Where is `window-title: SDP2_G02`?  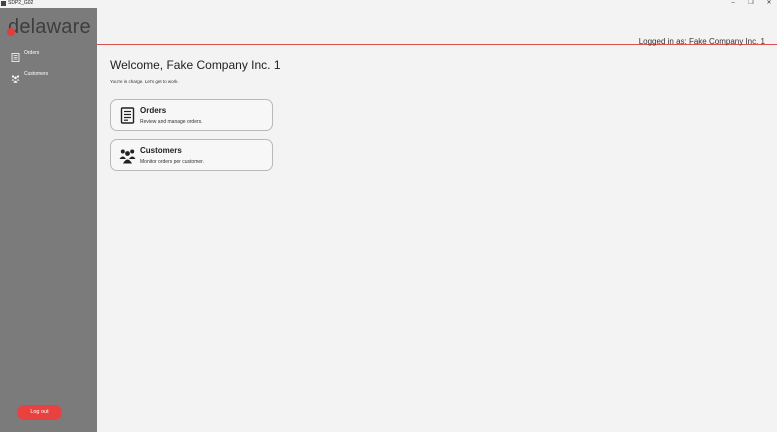 window-title: SDP2_G02 is located at coordinates (21, 3).